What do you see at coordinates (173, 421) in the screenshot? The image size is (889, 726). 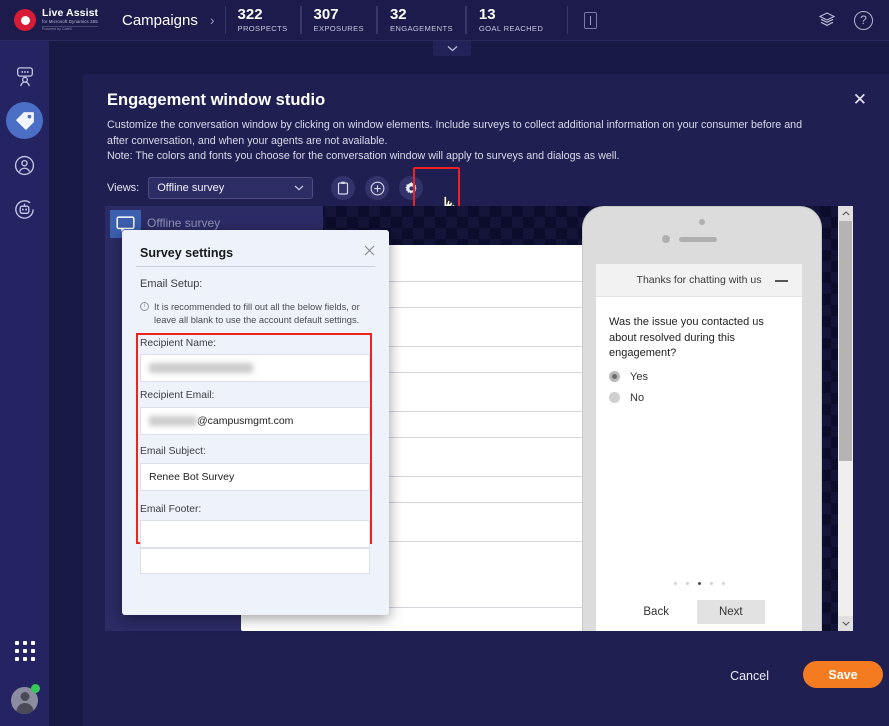 I see `redacted-value: sxcrowley` at bounding box center [173, 421].